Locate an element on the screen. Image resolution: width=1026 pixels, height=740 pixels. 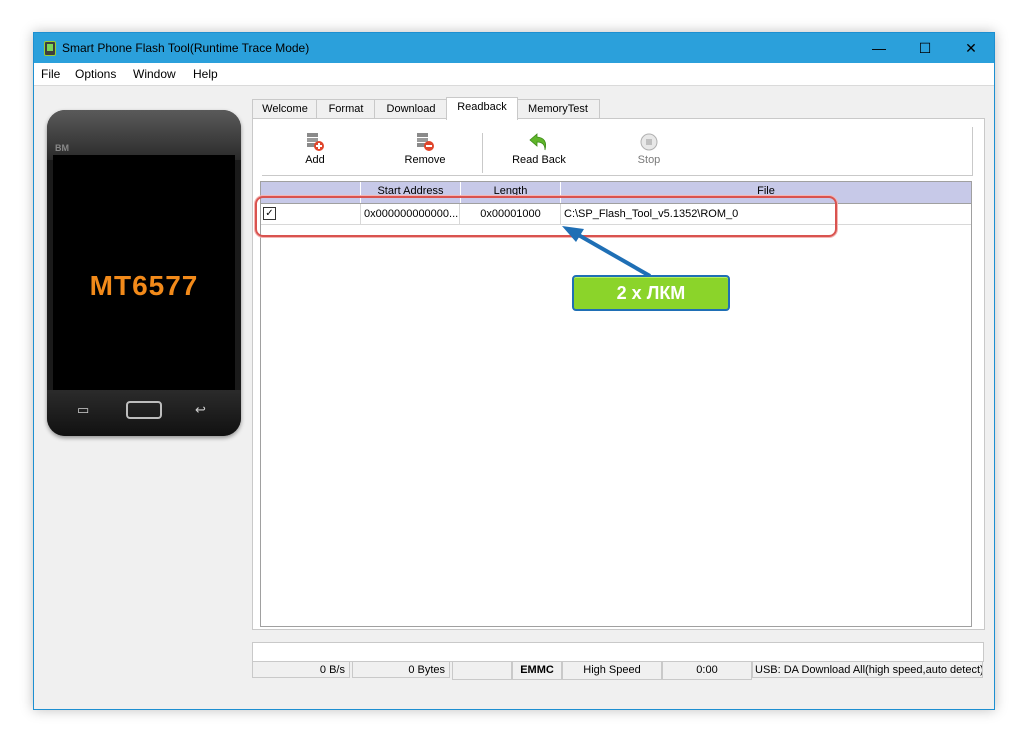
home-key-icon is located at coordinates (144, 410).